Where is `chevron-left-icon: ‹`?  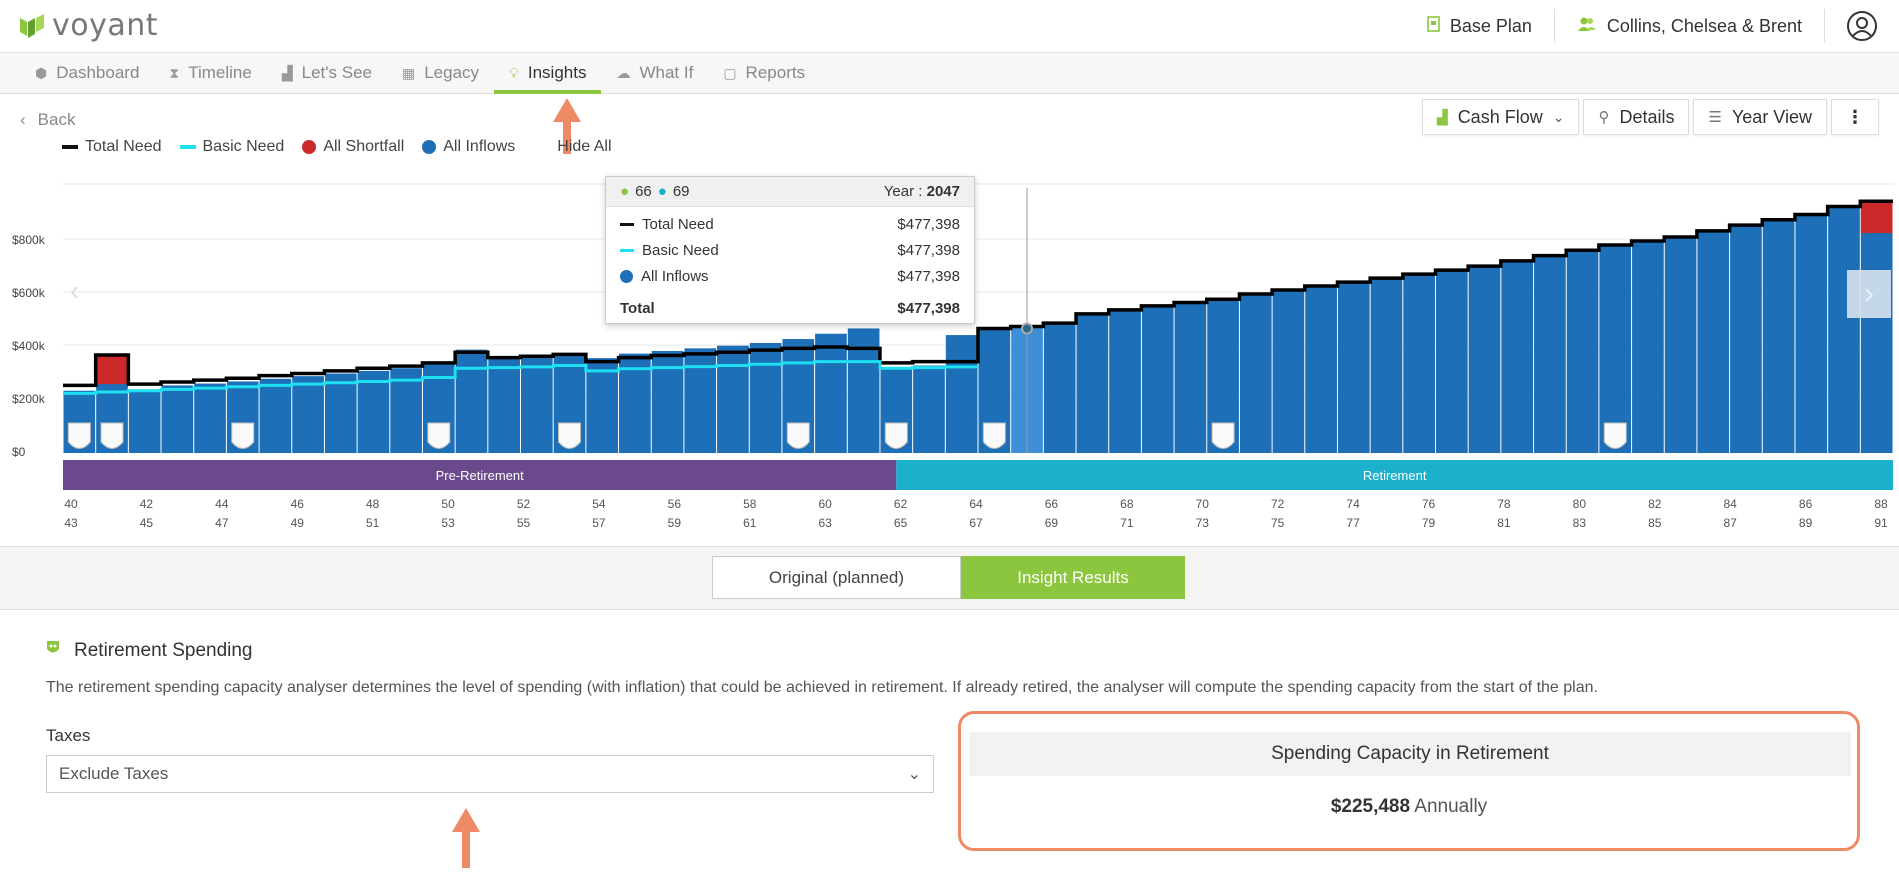
chevron-left-icon: ‹ is located at coordinates (74, 291).